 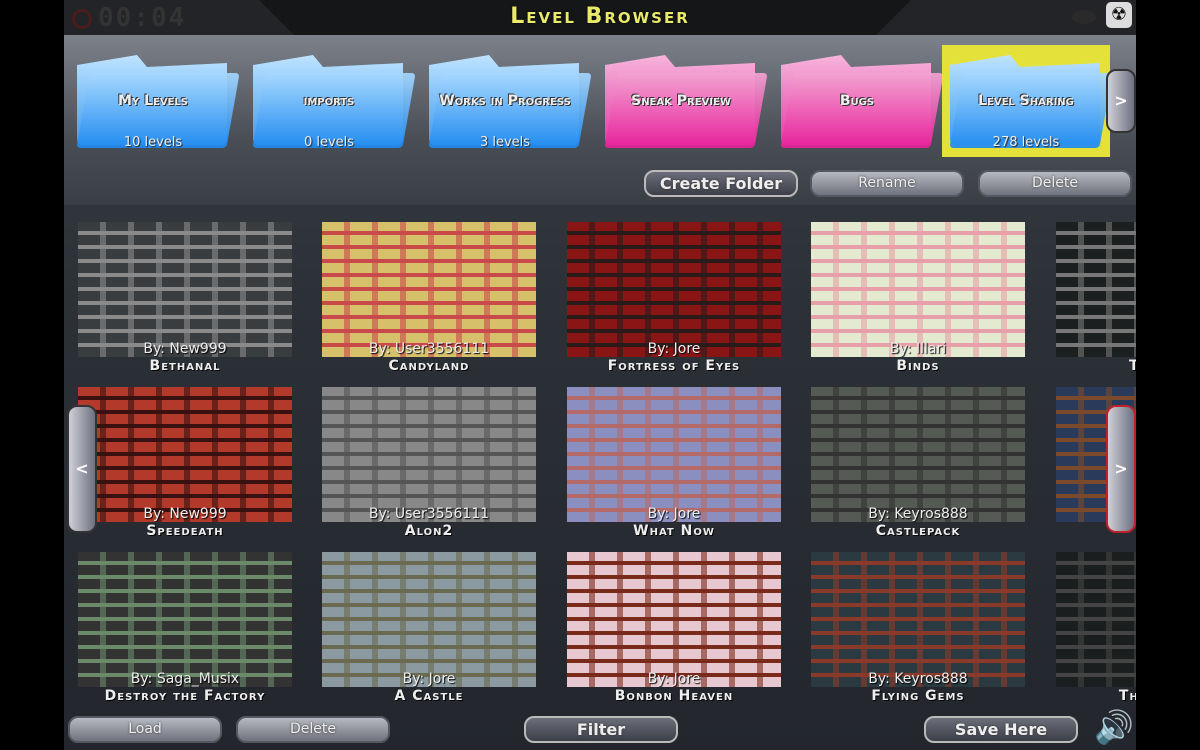 I want to click on level-thumbnail: By: Saga_Musix, so click(x=185, y=619).